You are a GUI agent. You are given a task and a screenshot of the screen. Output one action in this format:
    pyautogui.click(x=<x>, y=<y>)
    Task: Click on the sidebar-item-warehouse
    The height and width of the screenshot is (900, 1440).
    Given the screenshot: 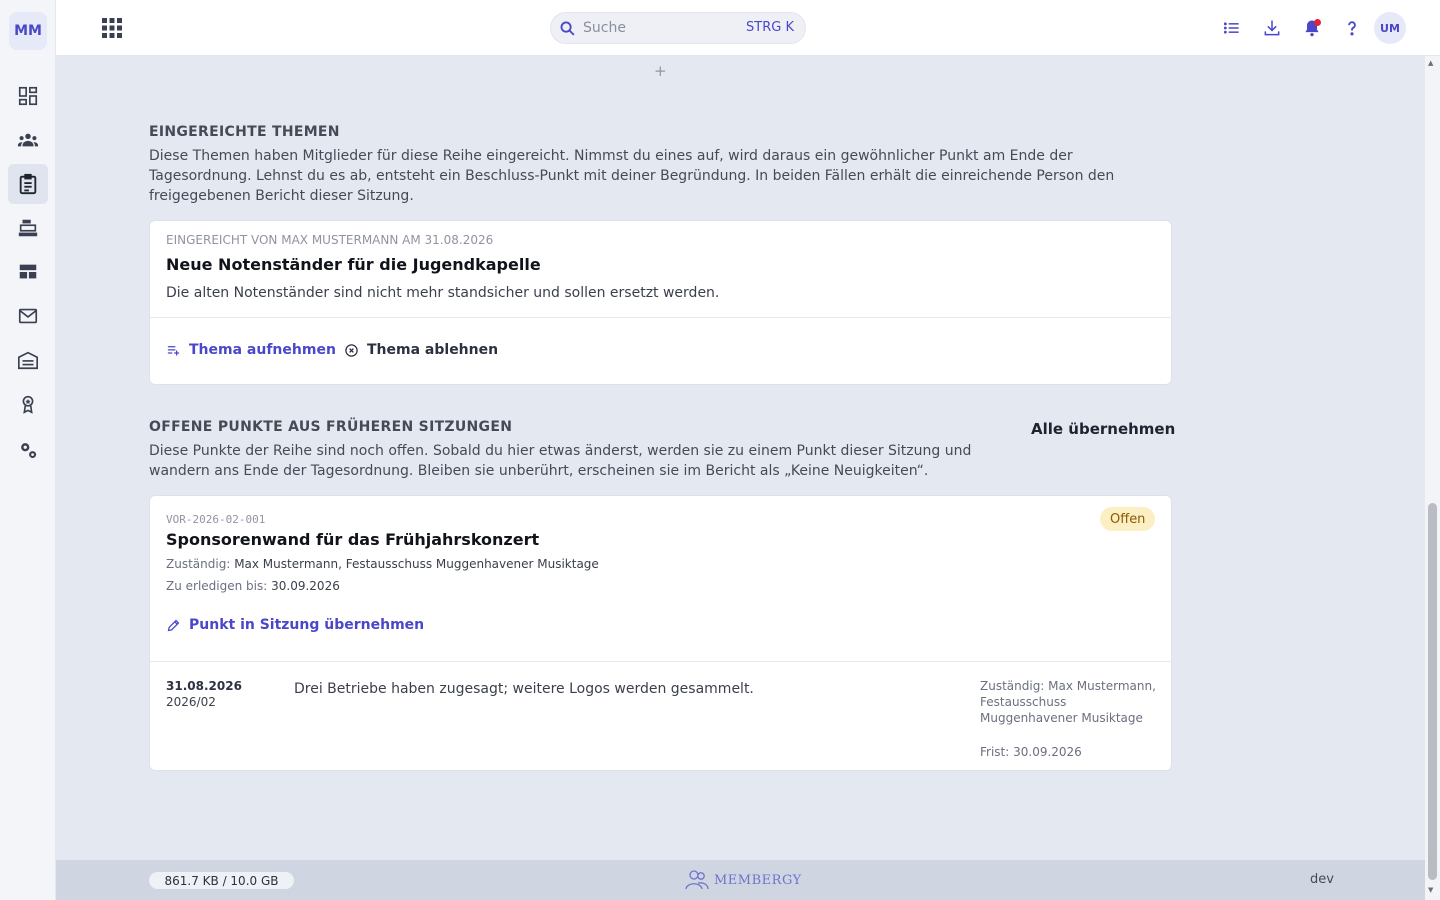 What is the action you would take?
    pyautogui.click(x=28, y=360)
    